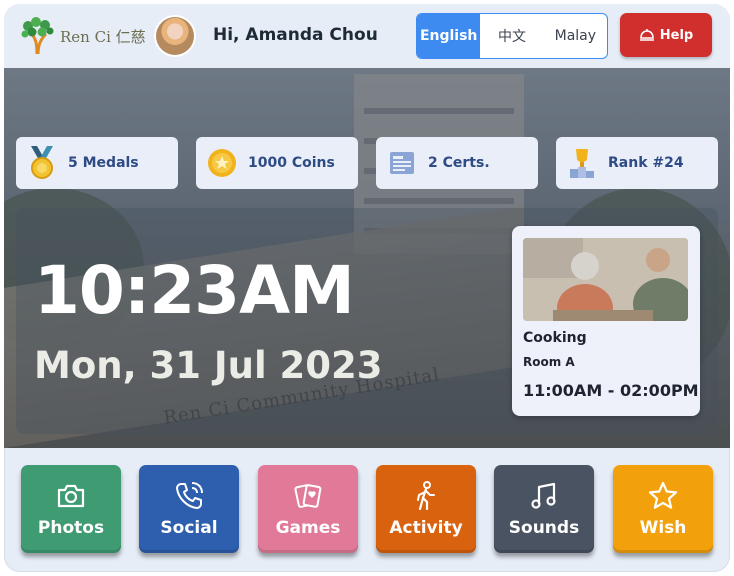 Image resolution: width=734 pixels, height=576 pixels. I want to click on event-room: Room A, so click(549, 362).